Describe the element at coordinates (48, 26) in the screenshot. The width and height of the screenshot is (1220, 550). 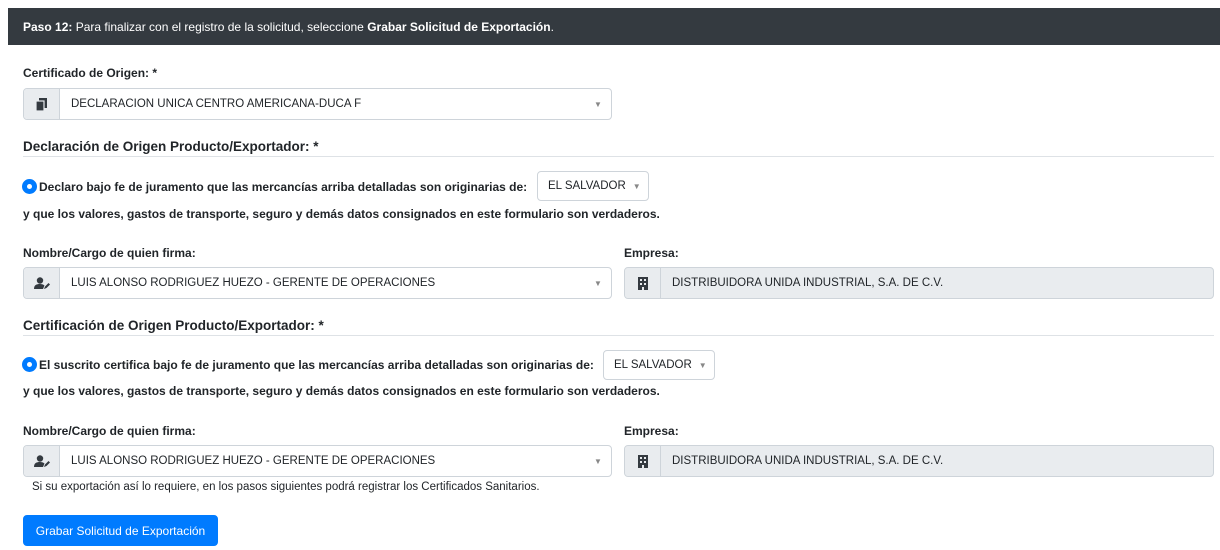
I see `step-label: Paso 12:` at that location.